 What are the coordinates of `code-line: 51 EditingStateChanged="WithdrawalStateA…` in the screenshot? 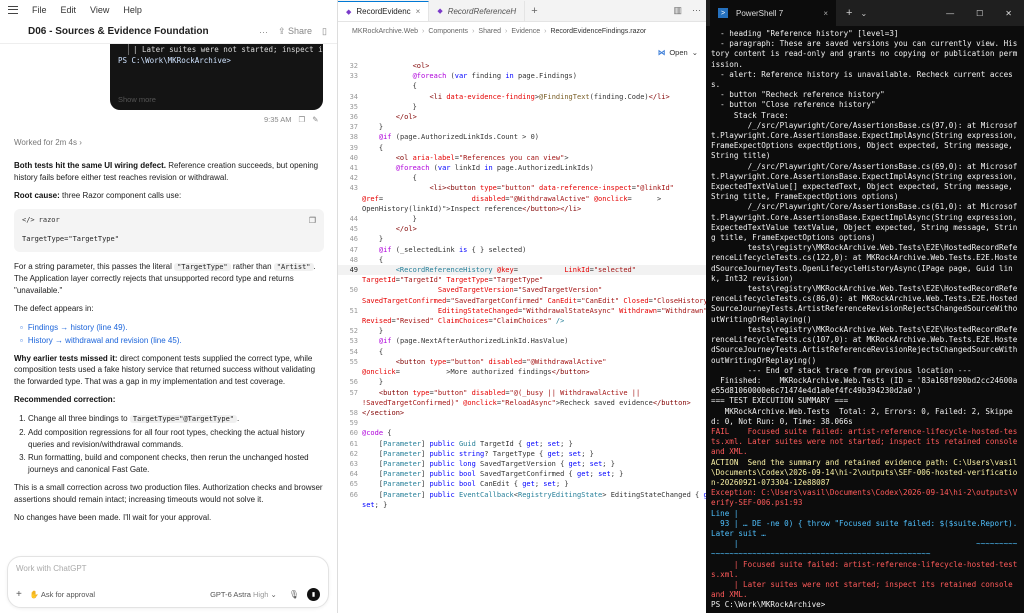 It's located at (522, 311).